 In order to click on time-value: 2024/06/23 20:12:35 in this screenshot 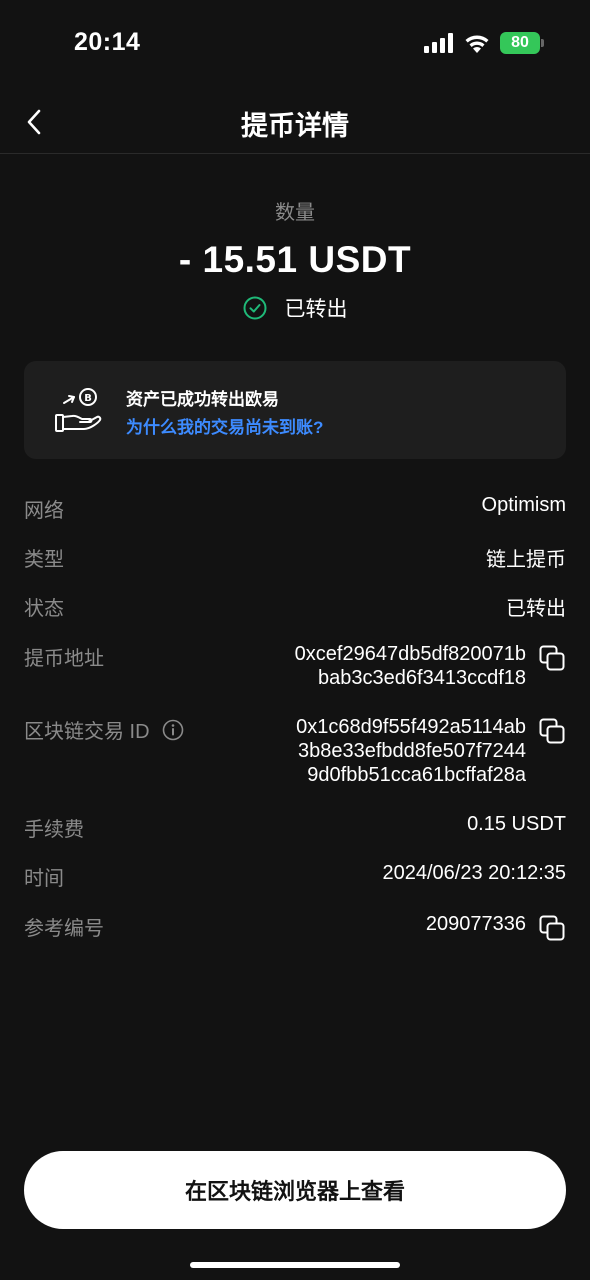, I will do `click(474, 873)`.